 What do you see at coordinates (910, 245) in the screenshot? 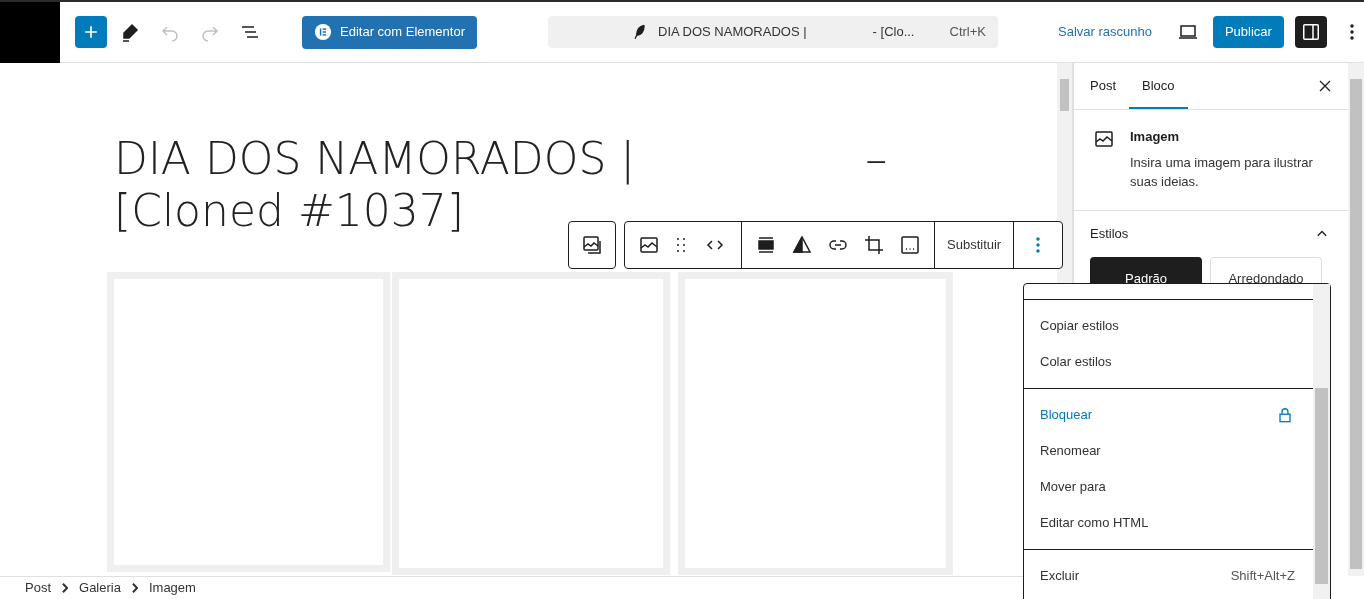
I see `caption-icon` at bounding box center [910, 245].